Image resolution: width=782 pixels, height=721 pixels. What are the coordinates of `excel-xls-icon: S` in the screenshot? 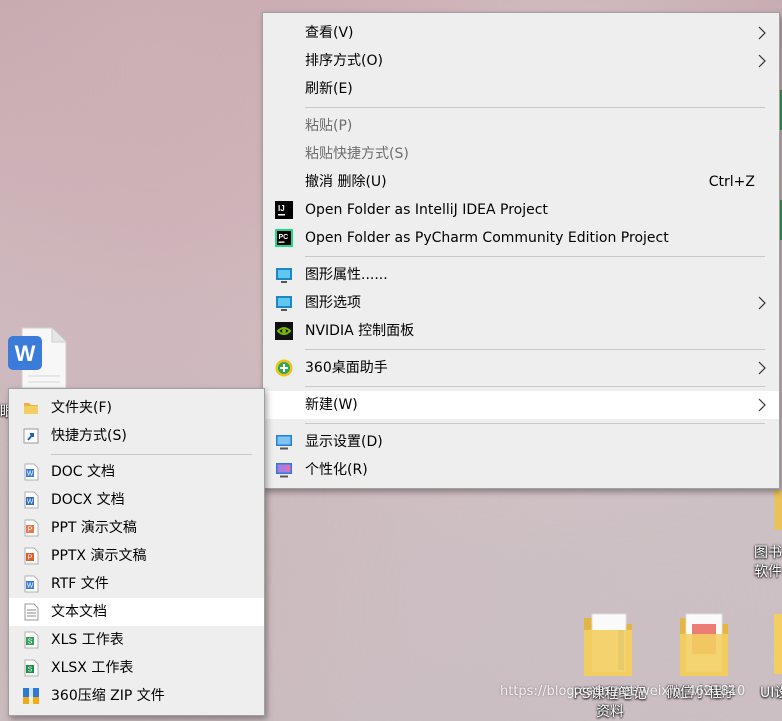 It's located at (31, 640).